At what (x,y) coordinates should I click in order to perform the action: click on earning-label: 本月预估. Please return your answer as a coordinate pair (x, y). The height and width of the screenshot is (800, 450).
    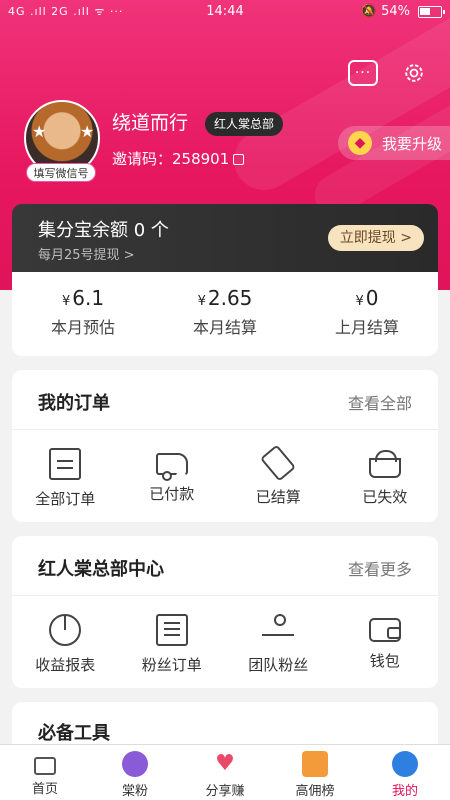
    Looking at the image, I should click on (82, 327).